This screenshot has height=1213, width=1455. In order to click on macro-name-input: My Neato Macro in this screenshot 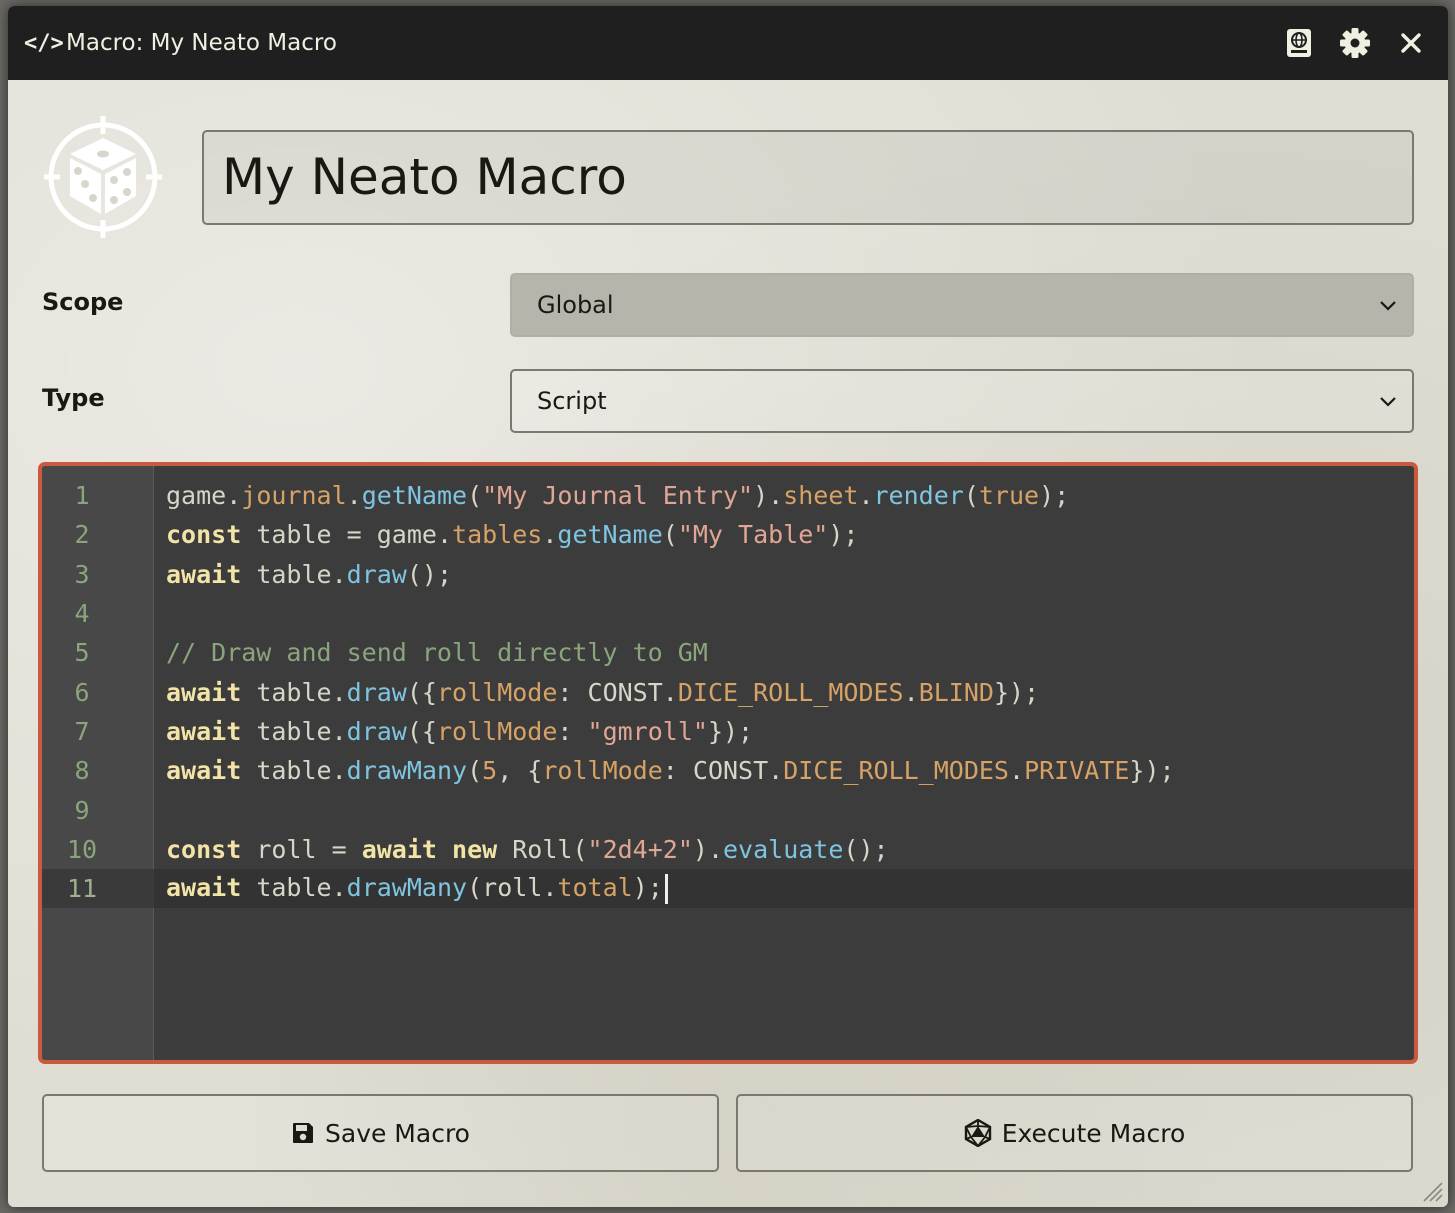, I will do `click(808, 177)`.